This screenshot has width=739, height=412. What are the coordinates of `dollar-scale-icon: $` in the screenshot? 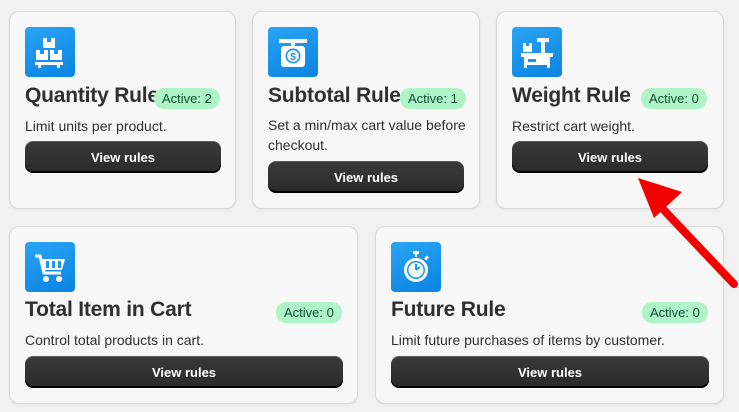 It's located at (293, 52).